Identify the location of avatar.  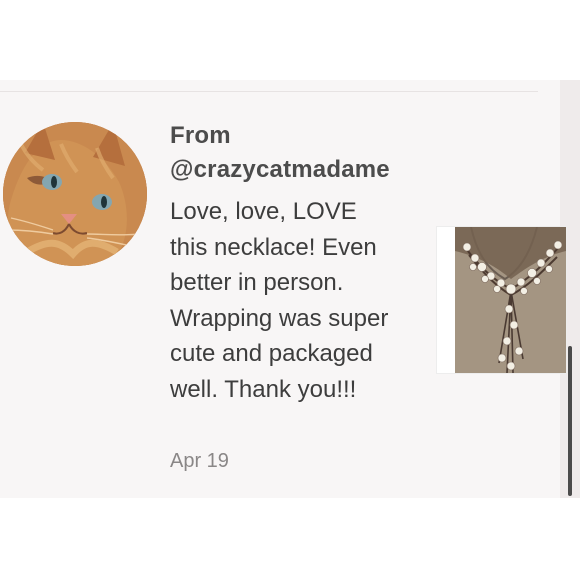
(75, 194).